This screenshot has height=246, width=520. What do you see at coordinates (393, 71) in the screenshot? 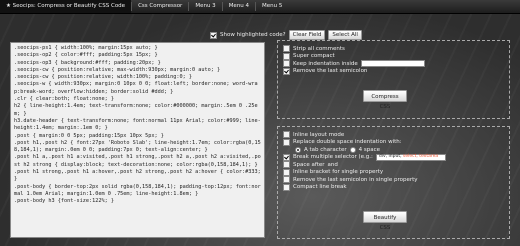
I see `option-remove-last-semicolon: Remove the last semicolon` at bounding box center [393, 71].